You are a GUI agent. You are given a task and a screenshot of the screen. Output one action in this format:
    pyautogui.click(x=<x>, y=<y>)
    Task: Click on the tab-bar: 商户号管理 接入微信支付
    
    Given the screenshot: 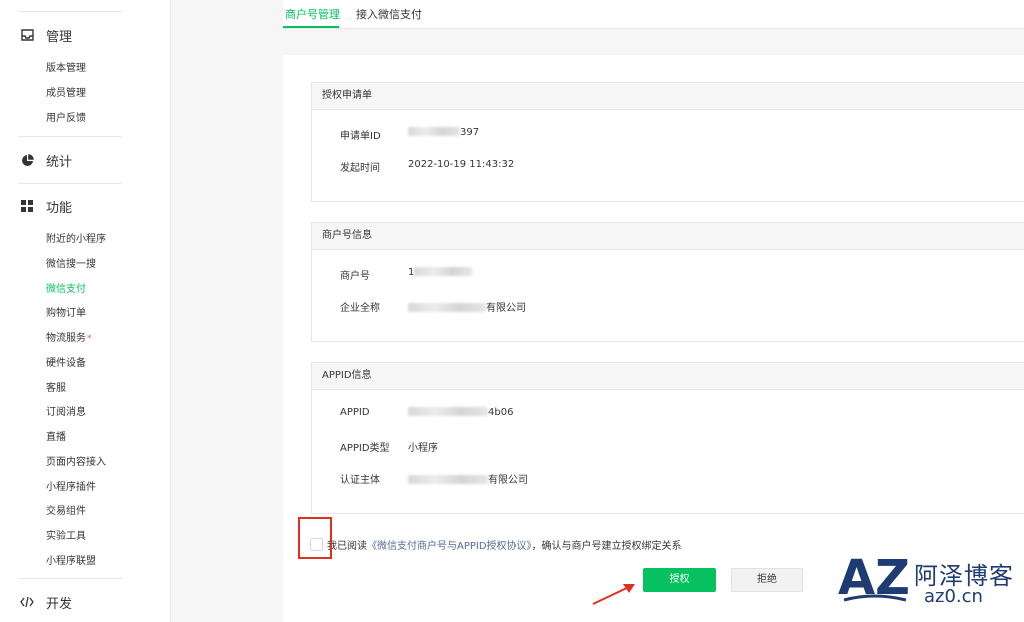 What is the action you would take?
    pyautogui.click(x=653, y=14)
    